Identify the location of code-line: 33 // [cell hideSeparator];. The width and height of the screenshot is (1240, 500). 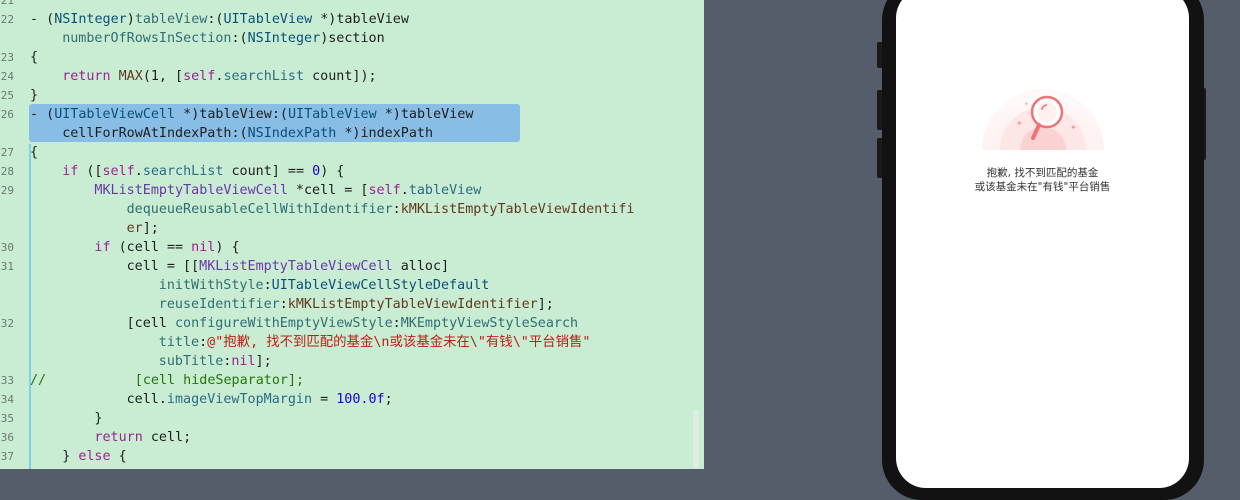
(350, 380).